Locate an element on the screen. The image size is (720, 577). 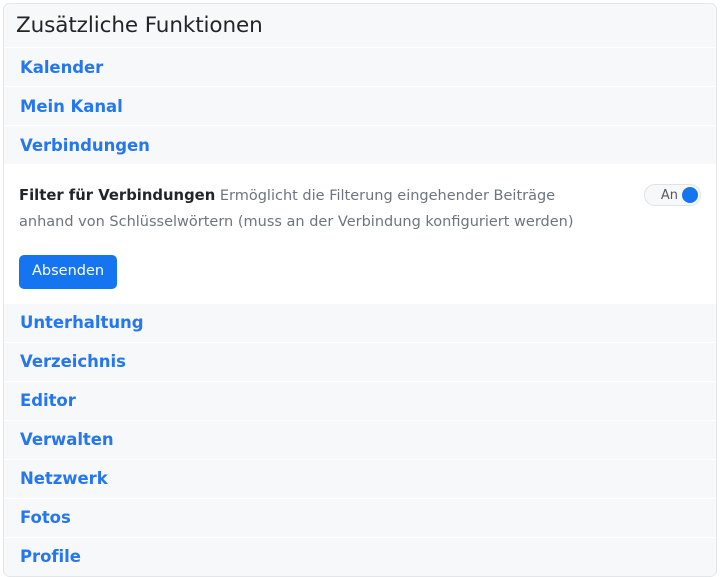
submit-row: Absenden is located at coordinates (361, 272).